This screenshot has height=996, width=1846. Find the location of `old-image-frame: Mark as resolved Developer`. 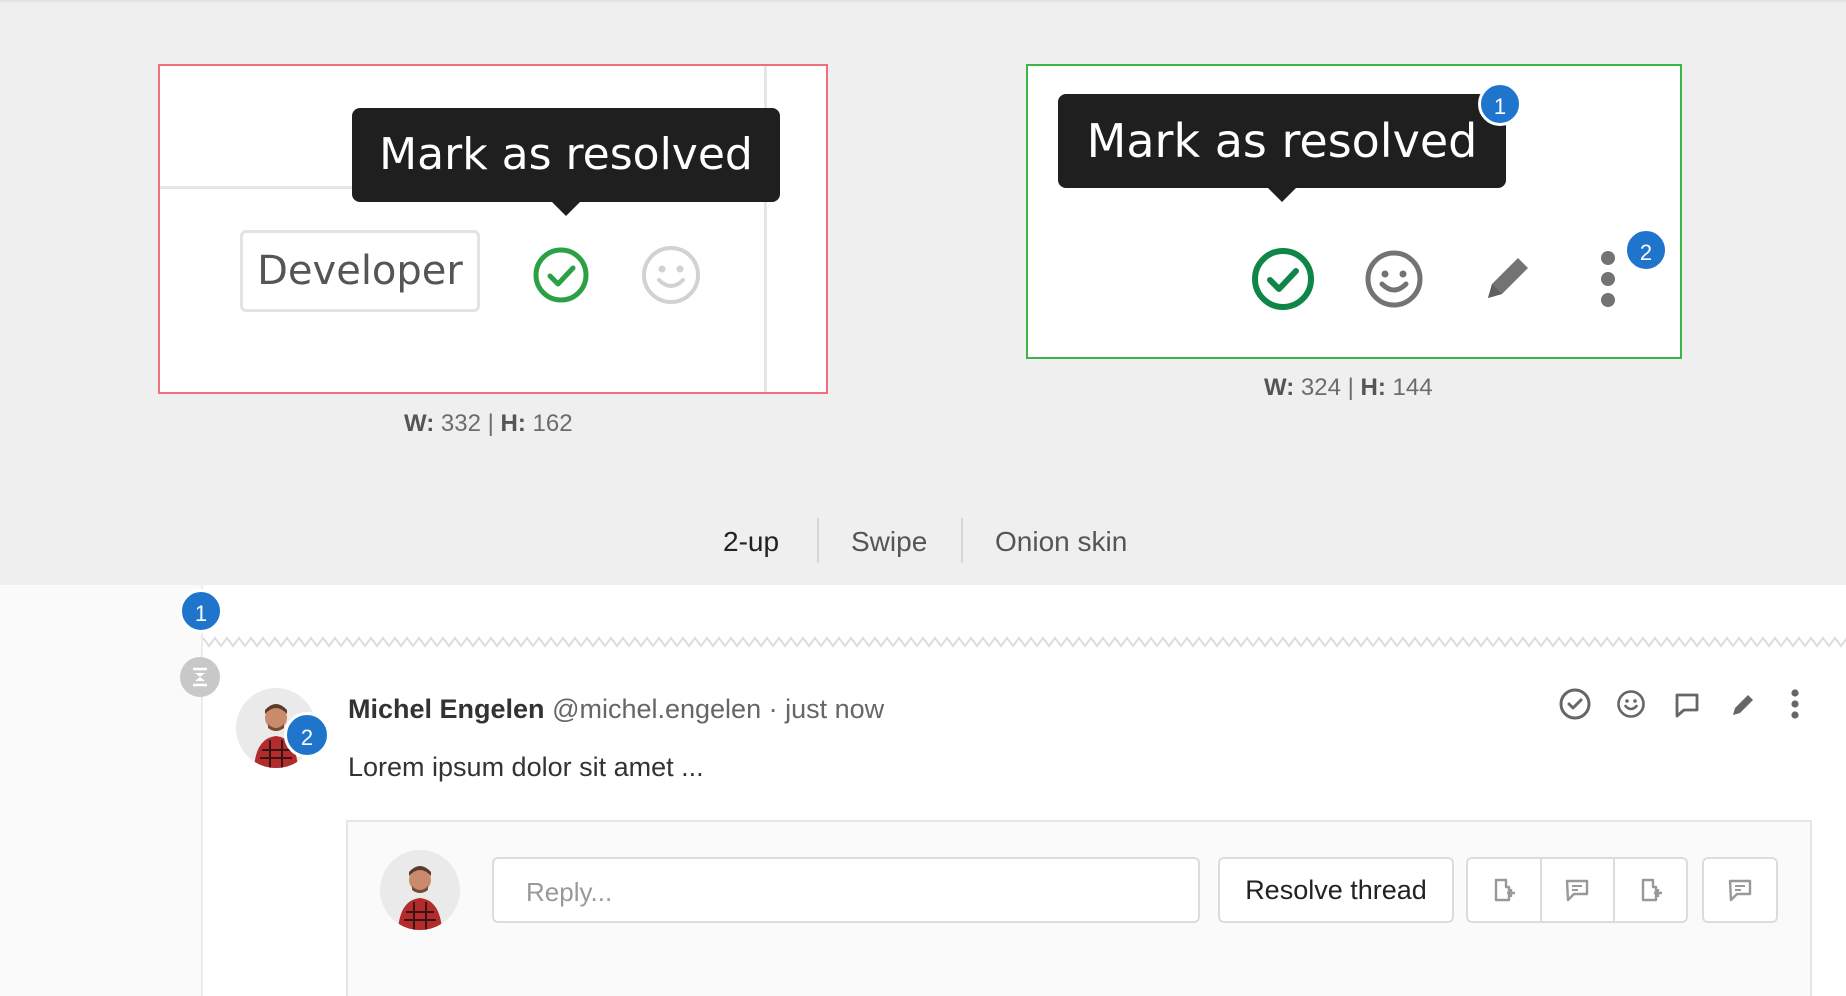

old-image-frame: Mark as resolved Developer is located at coordinates (493, 229).